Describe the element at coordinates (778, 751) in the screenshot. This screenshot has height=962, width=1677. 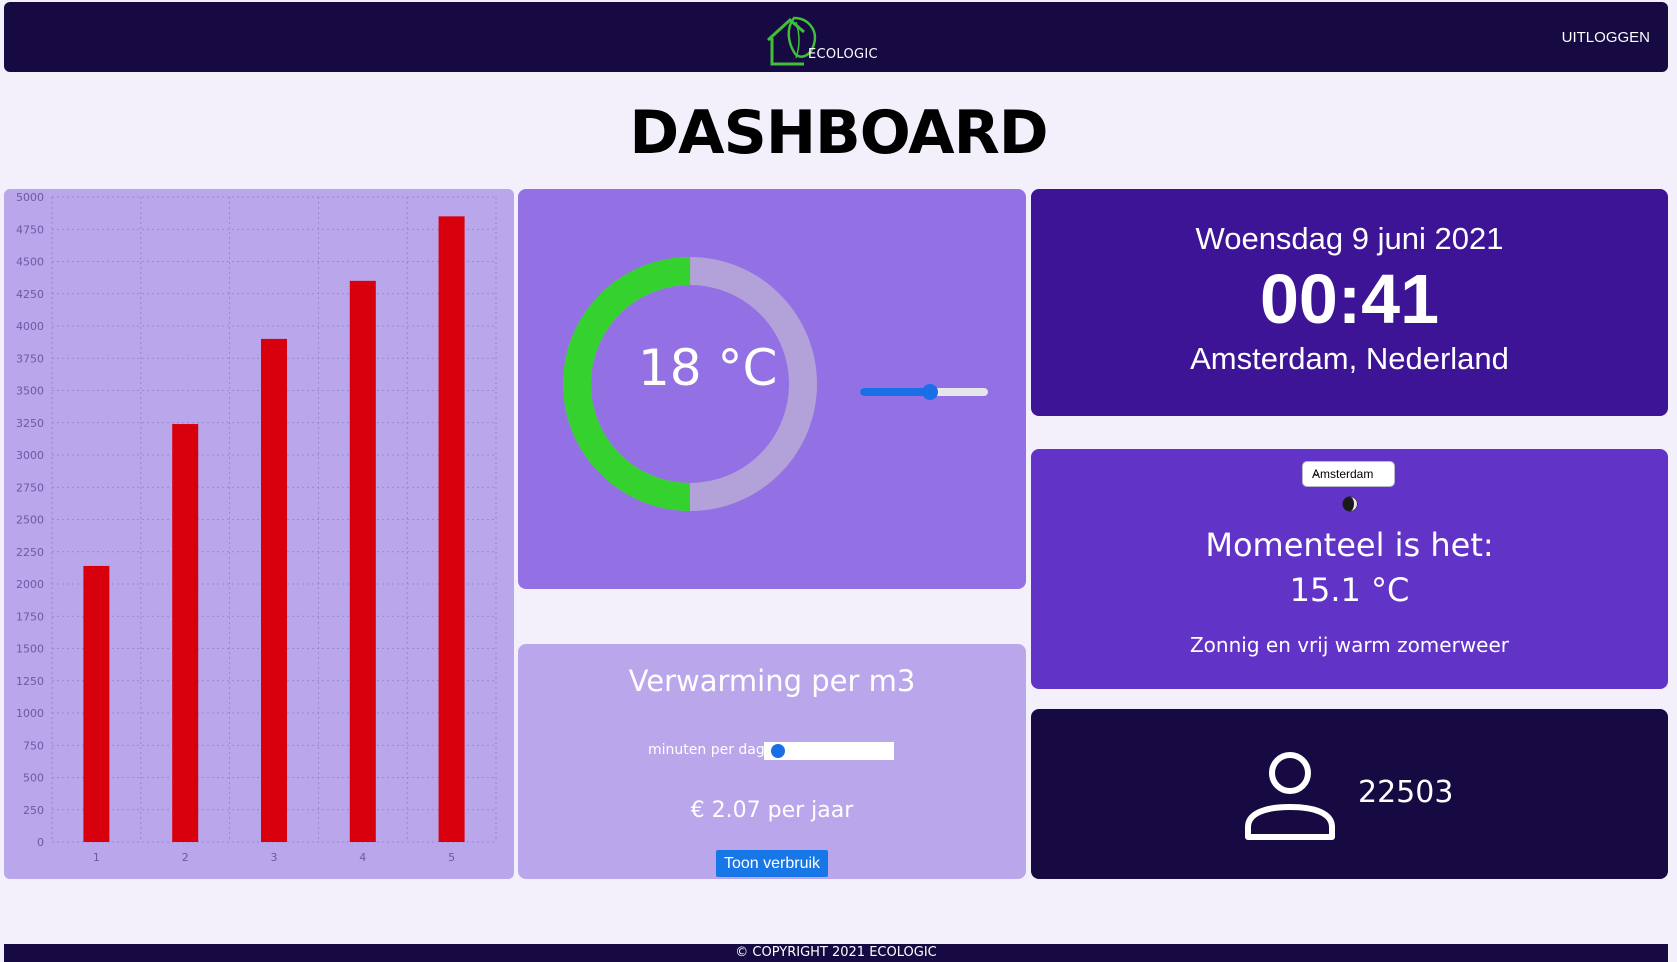
I see `minutes-slider-thumb` at that location.